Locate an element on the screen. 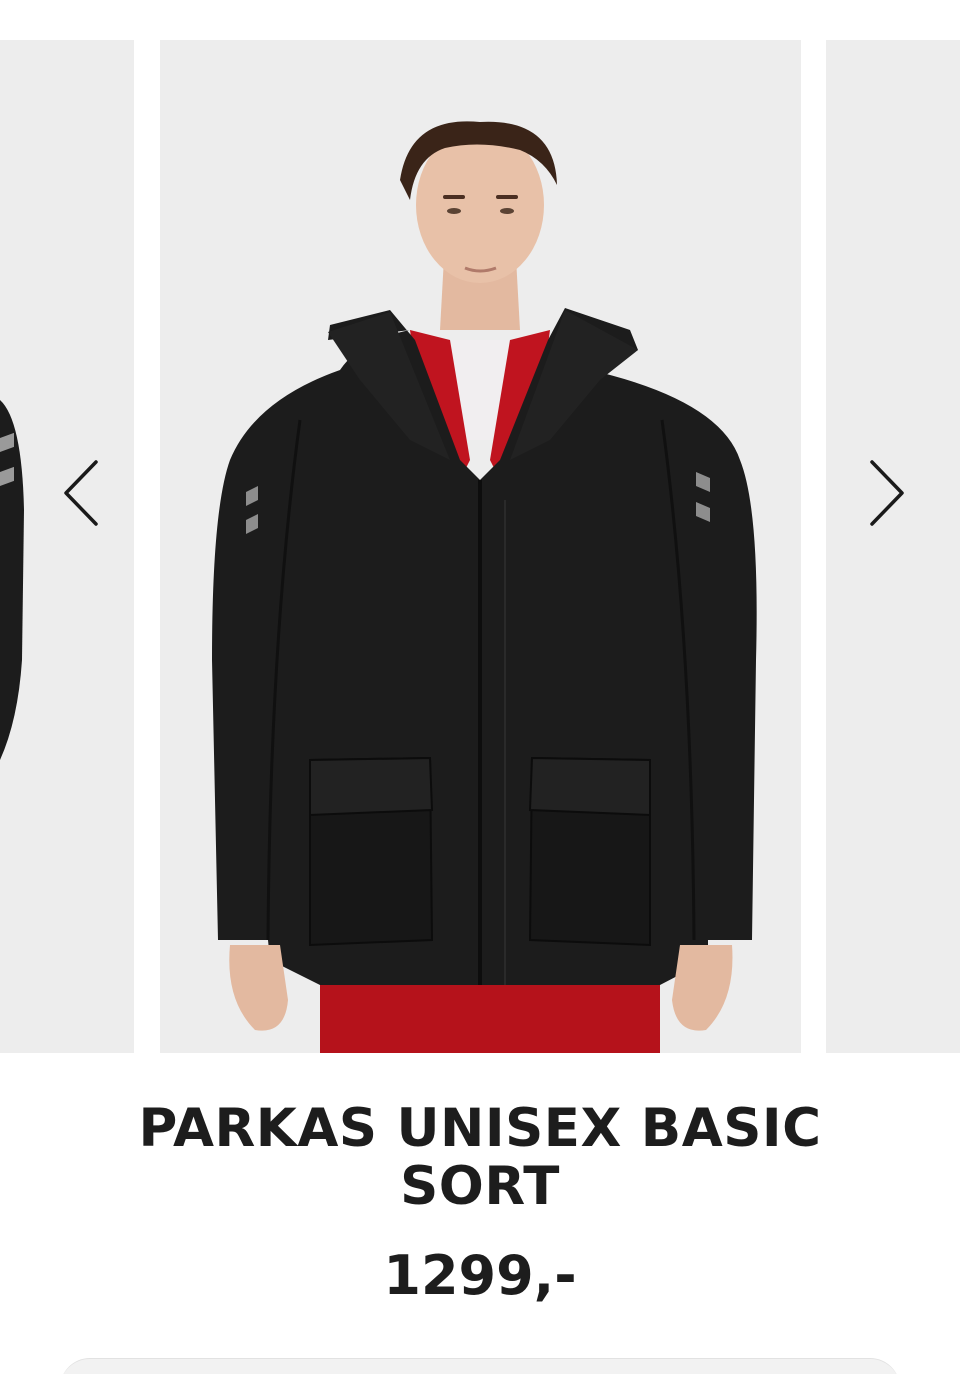  bottom-sheet-edge is located at coordinates (480, 1366).